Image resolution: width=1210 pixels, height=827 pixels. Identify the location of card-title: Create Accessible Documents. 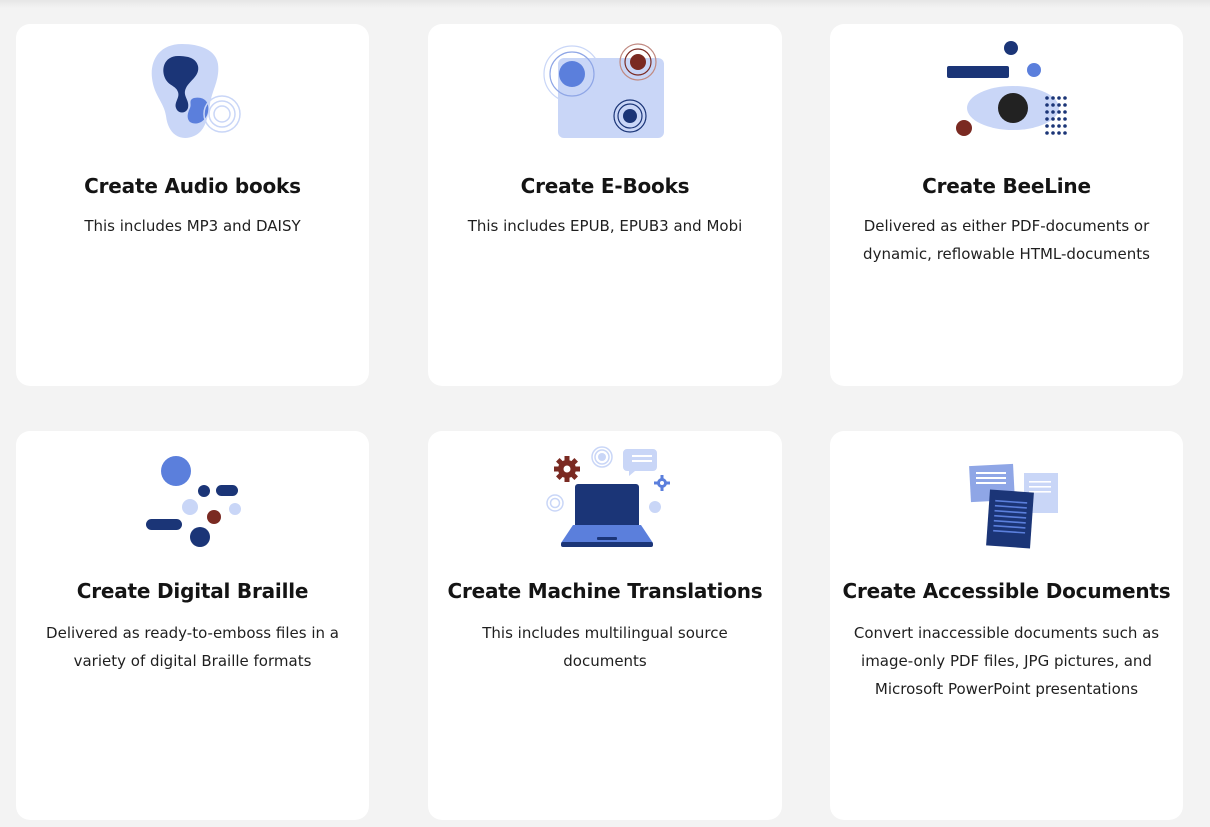
(1006, 591).